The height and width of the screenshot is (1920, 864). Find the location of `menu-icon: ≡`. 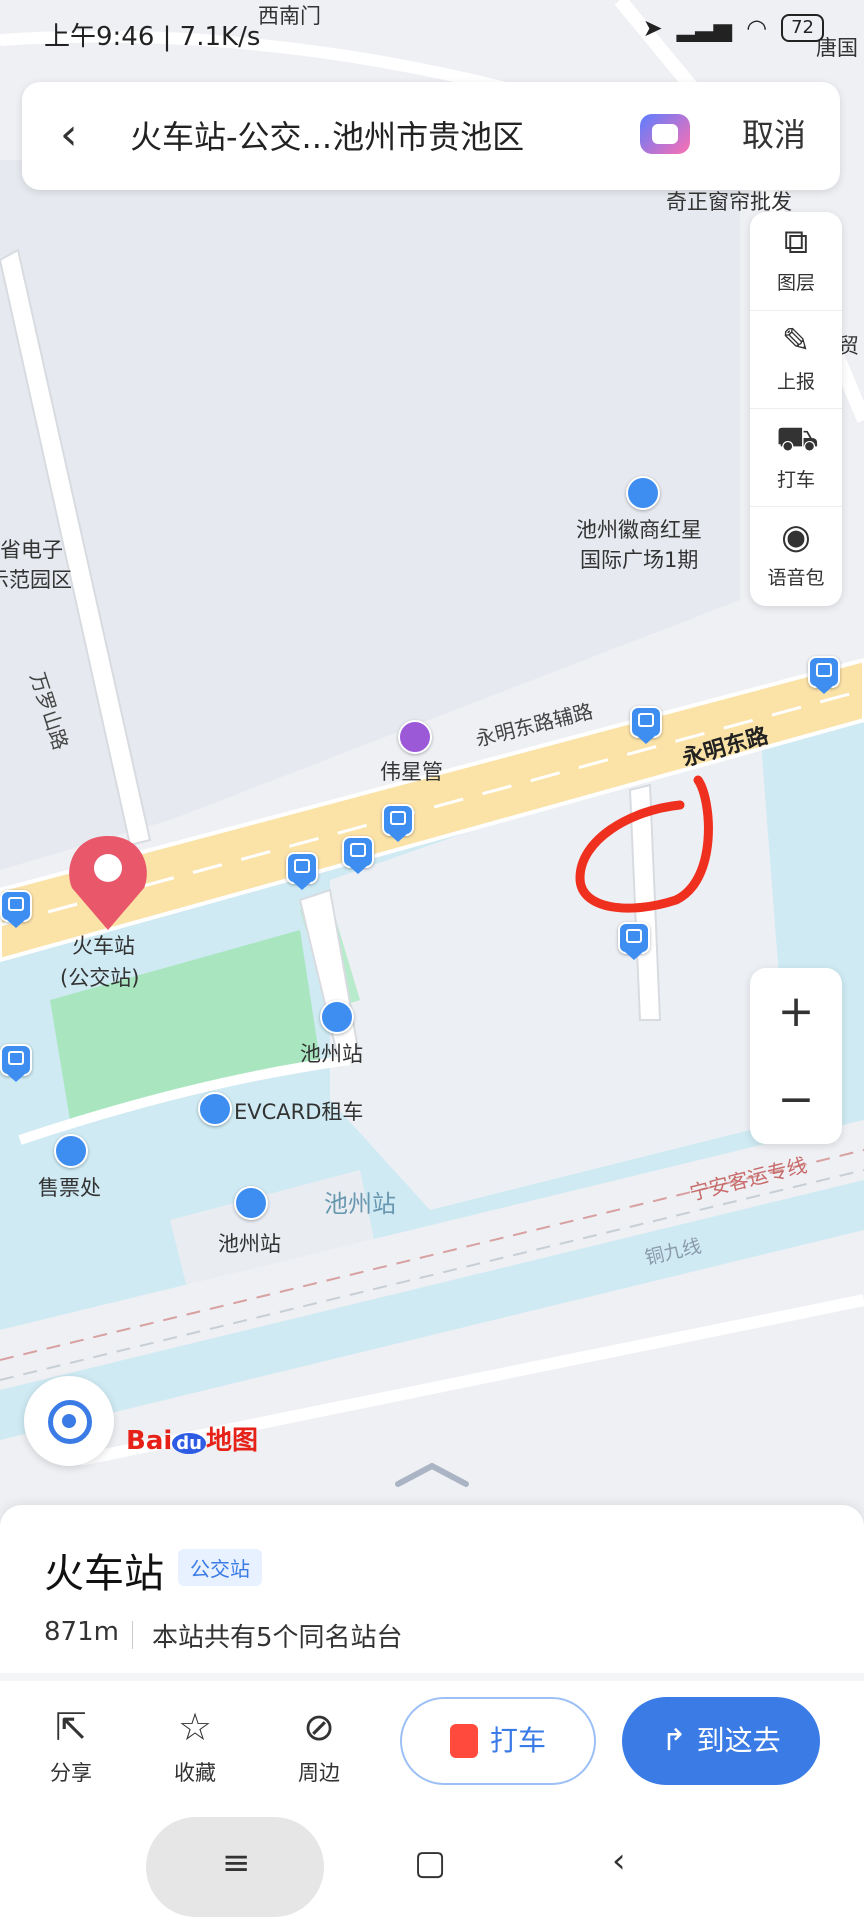

menu-icon: ≡ is located at coordinates (236, 1863).